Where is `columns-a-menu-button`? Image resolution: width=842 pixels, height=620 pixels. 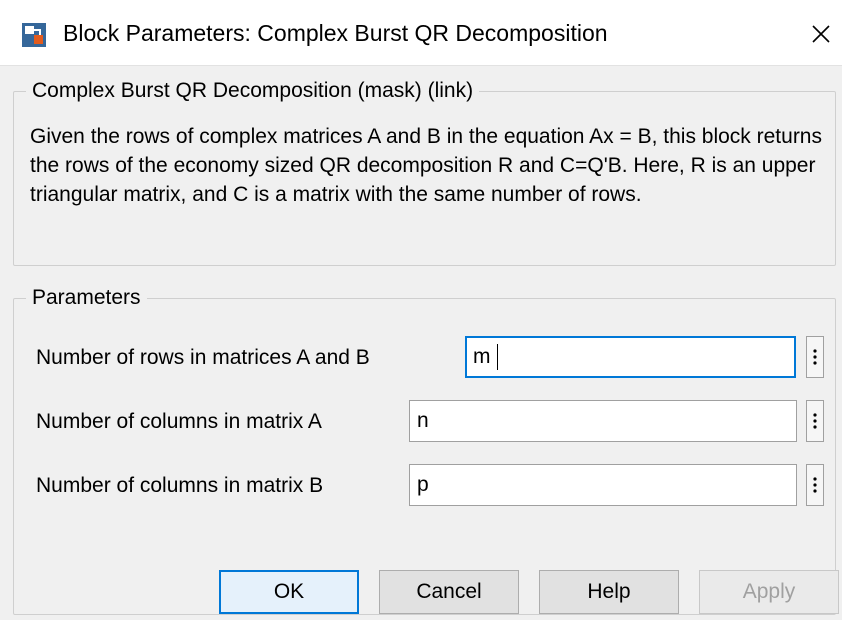 columns-a-menu-button is located at coordinates (815, 421).